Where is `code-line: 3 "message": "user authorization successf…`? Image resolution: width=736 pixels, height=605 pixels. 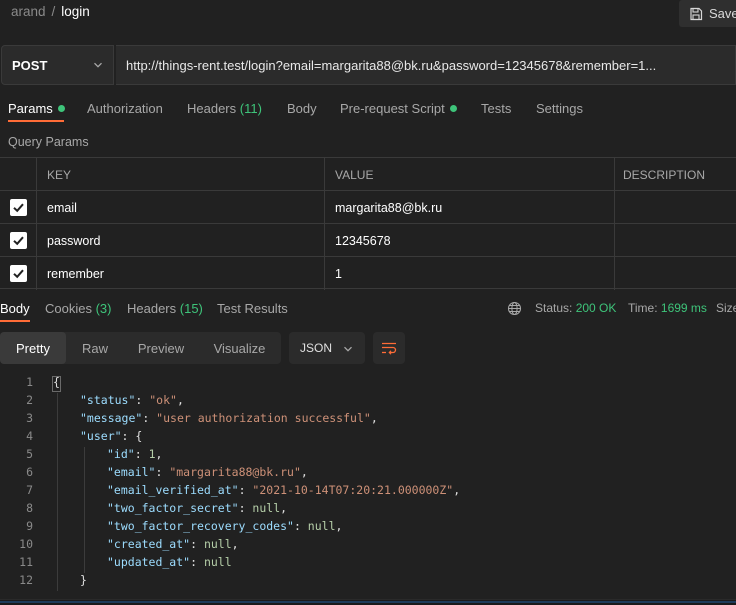 code-line: 3 "message": "user authorization successf… is located at coordinates (368, 420).